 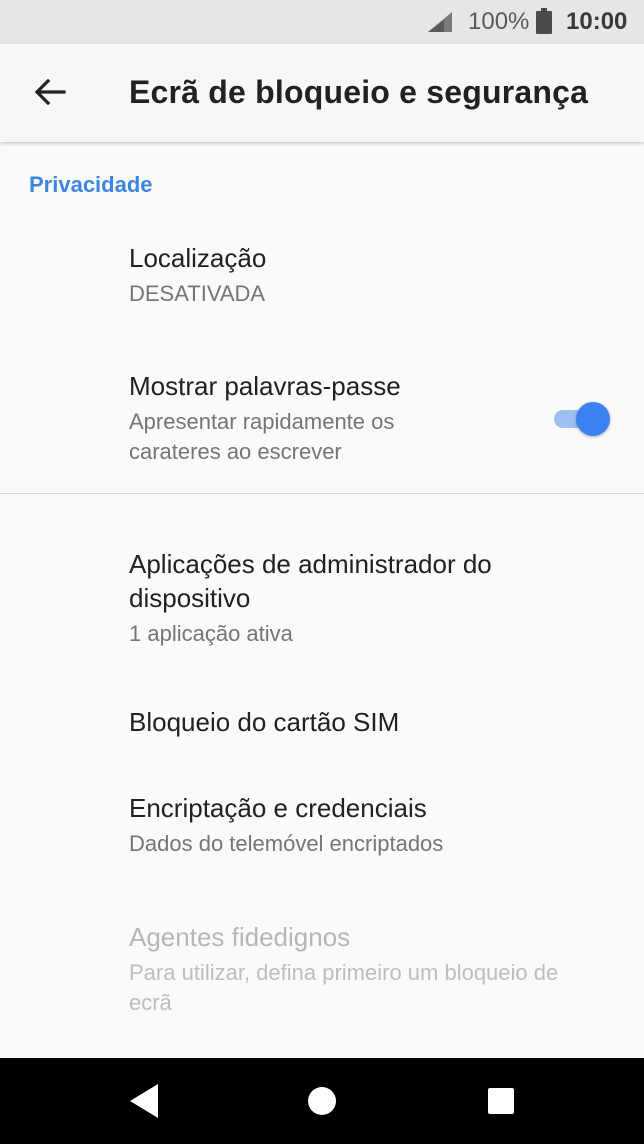 What do you see at coordinates (262, 421) in the screenshot?
I see `subtitle-line: Apresentar rapidamente os` at bounding box center [262, 421].